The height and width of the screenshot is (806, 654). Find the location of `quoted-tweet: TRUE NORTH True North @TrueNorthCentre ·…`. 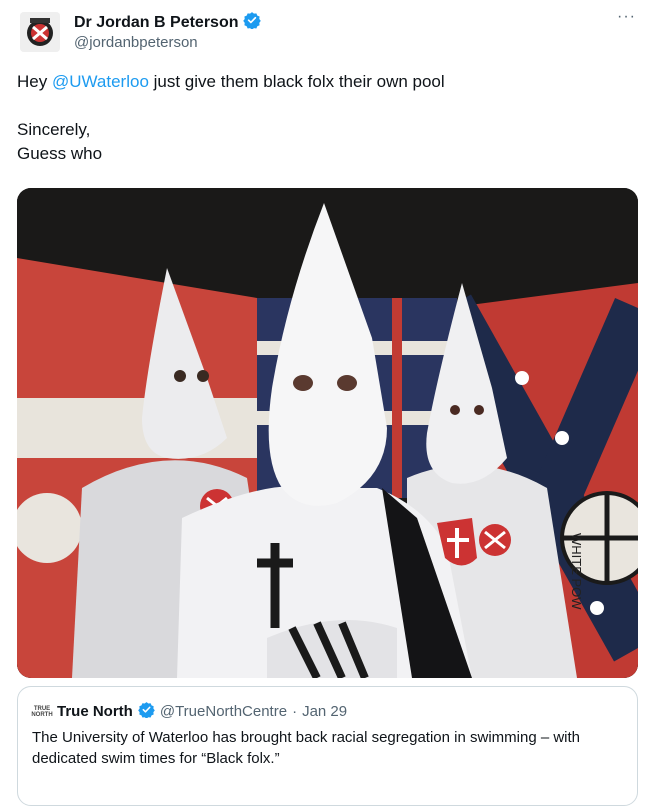

quoted-tweet: TRUE NORTH True North @TrueNorthCentre ·… is located at coordinates (327, 746).